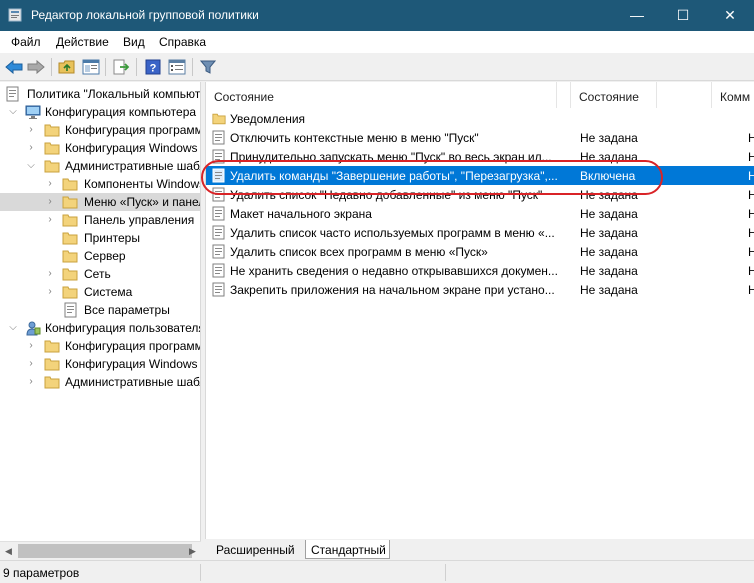  What do you see at coordinates (637, 15) in the screenshot?
I see `minimize-button: —` at bounding box center [637, 15].